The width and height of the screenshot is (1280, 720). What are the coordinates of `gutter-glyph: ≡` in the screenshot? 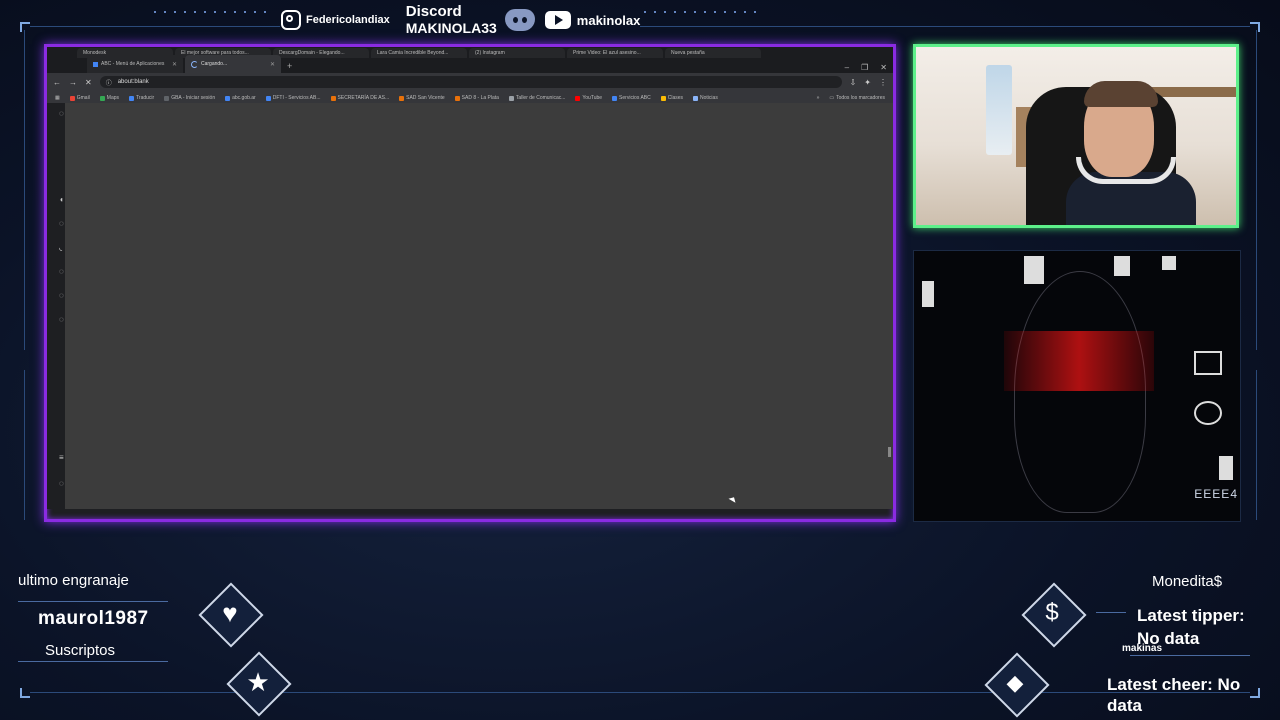 It's located at (61, 457).